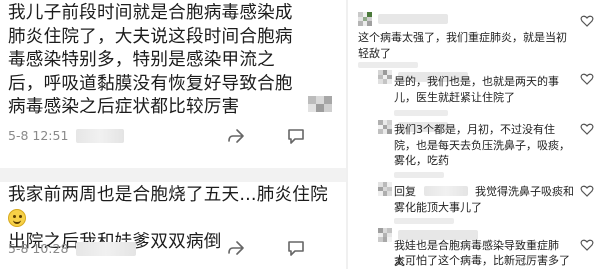 This screenshot has height=269, width=600. Describe the element at coordinates (445, 191) in the screenshot. I see `reply-target-blurred` at that location.